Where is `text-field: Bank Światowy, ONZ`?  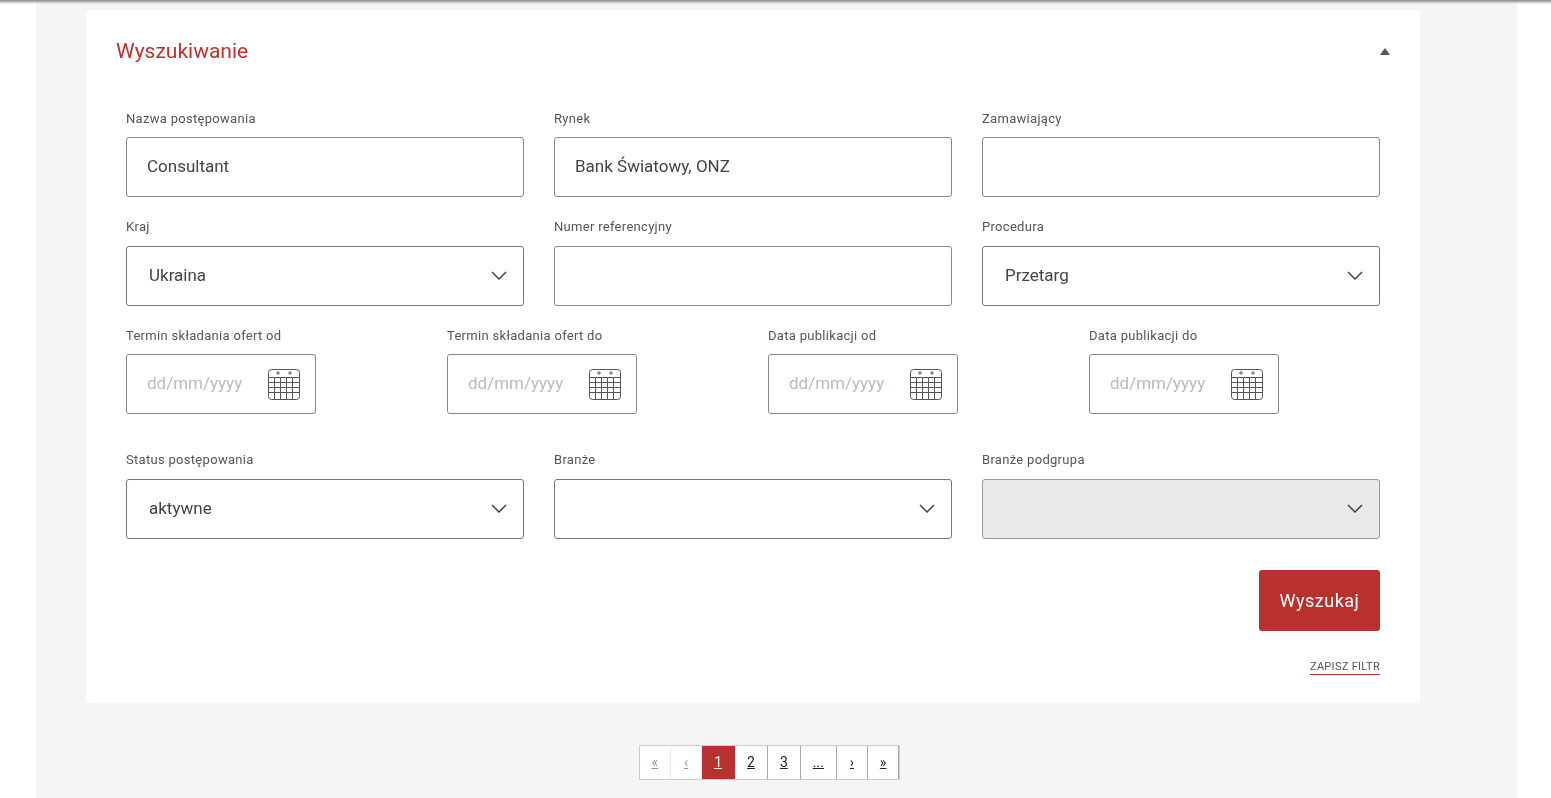
text-field: Bank Światowy, ONZ is located at coordinates (753, 167).